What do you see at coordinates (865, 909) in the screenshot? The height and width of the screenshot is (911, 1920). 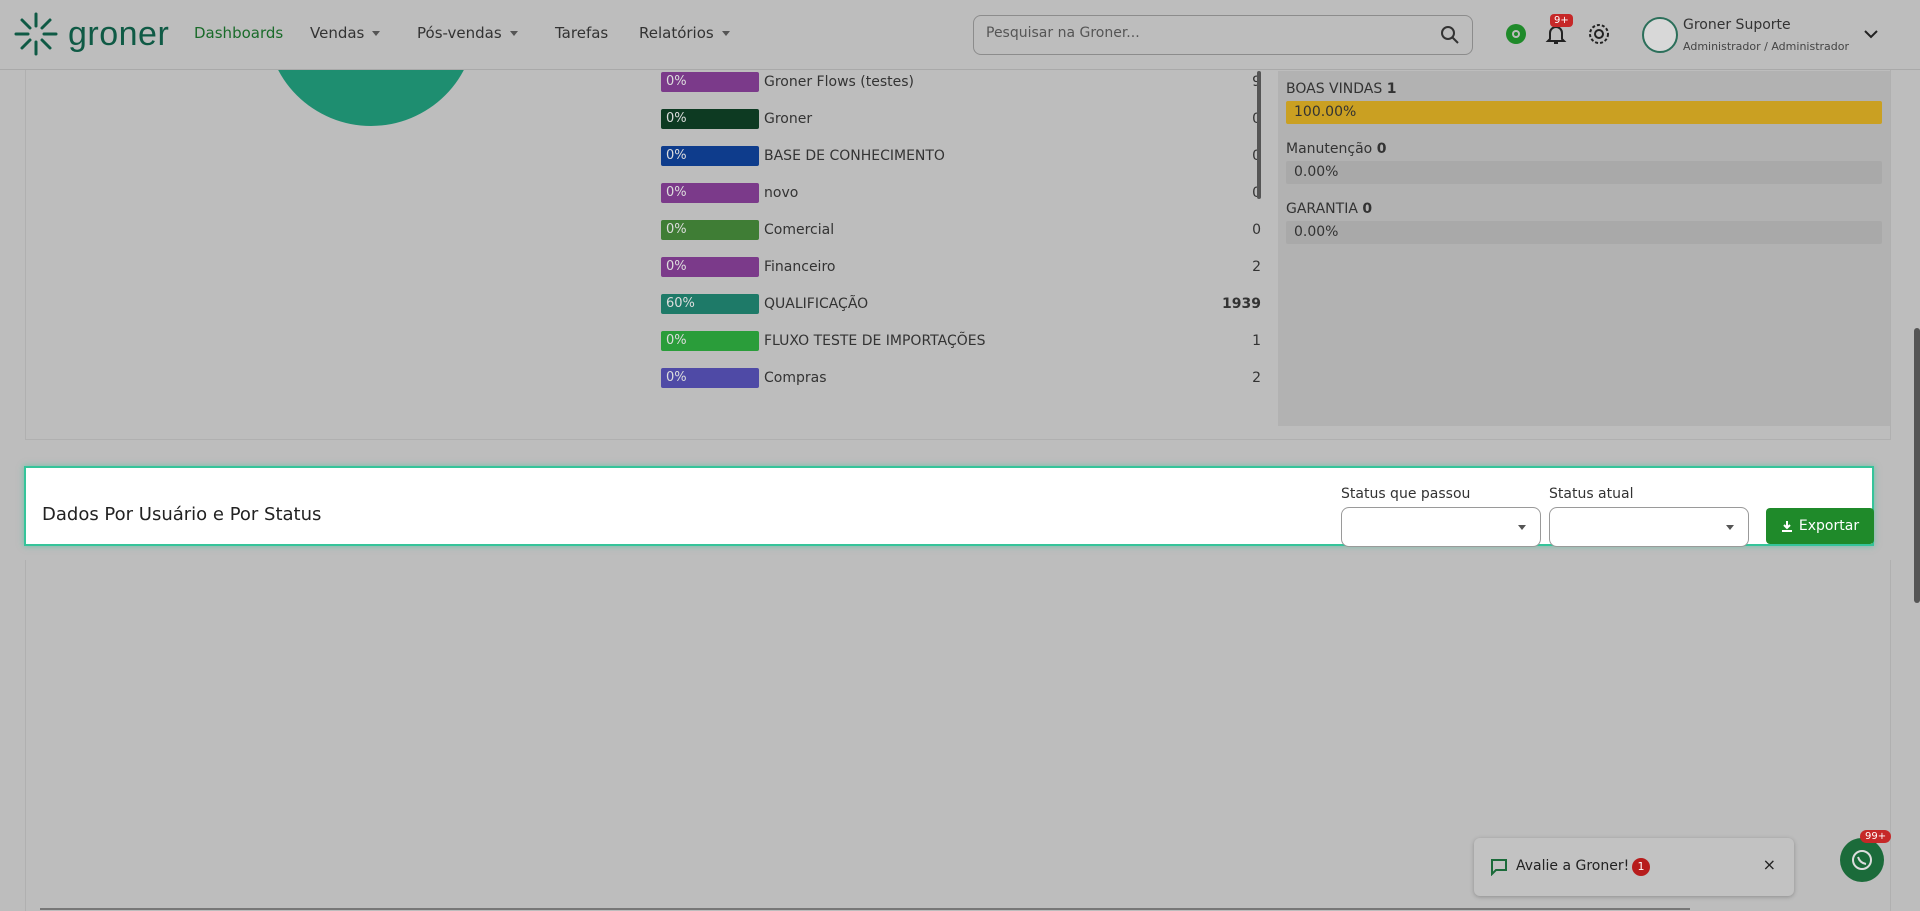 I see `horizontal-scrollbar` at bounding box center [865, 909].